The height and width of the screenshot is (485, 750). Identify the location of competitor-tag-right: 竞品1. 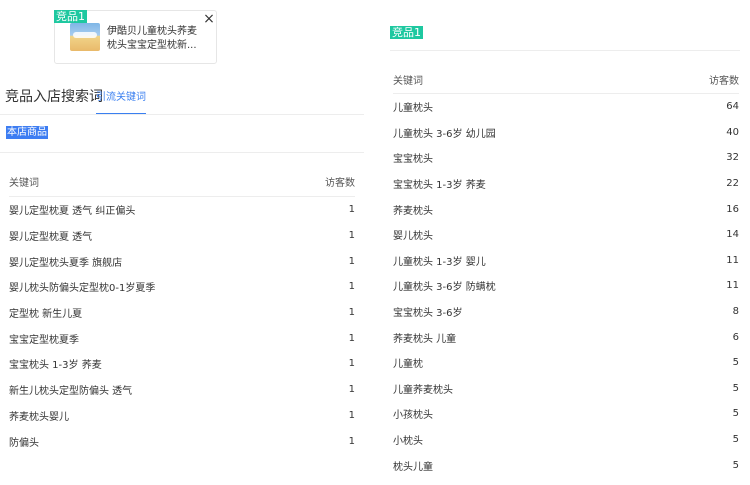
(406, 32).